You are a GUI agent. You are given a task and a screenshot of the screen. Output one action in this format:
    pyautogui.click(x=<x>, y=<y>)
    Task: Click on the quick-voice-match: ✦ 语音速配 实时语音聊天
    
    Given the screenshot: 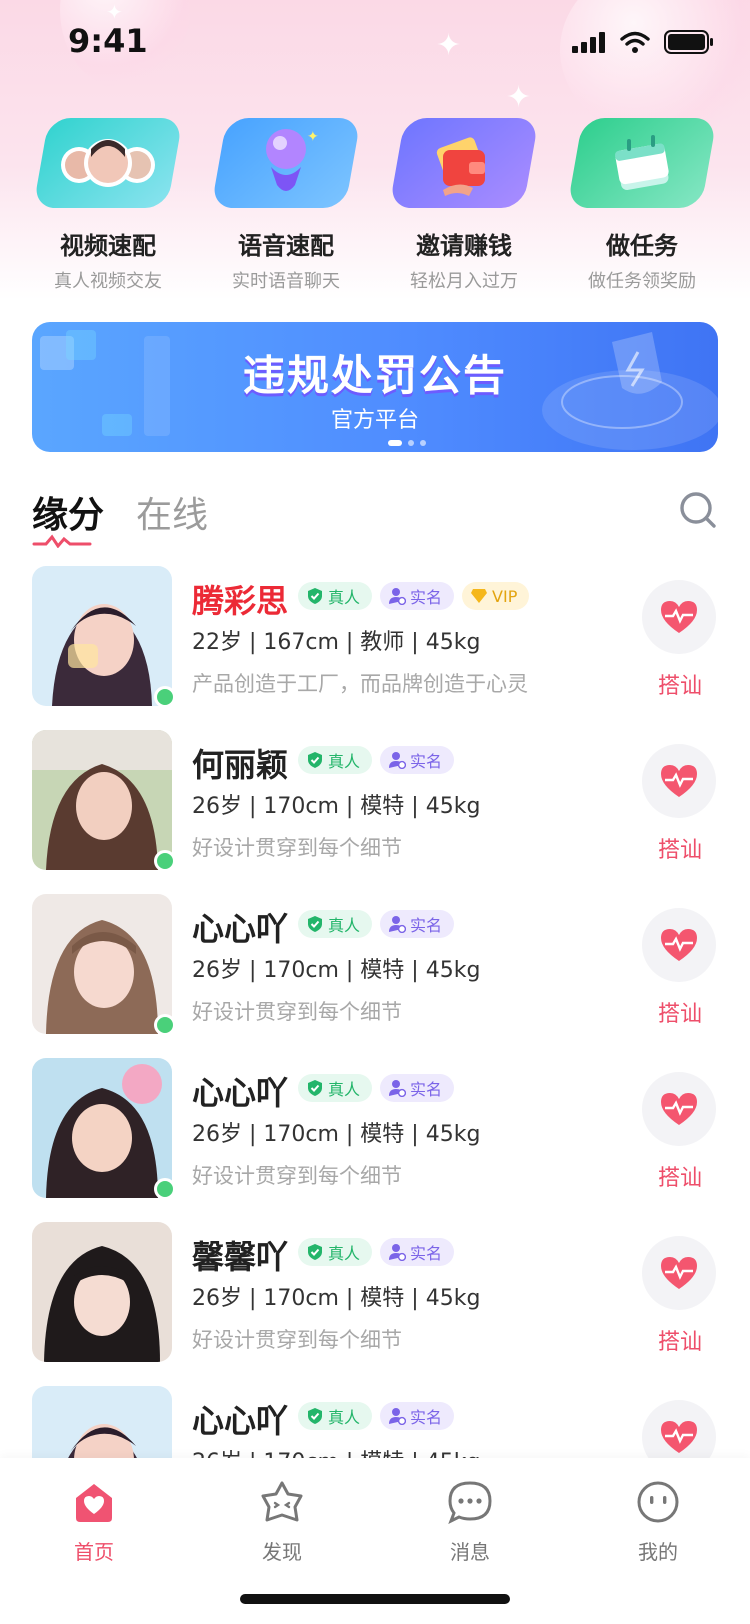 What is the action you would take?
    pyautogui.click(x=286, y=205)
    